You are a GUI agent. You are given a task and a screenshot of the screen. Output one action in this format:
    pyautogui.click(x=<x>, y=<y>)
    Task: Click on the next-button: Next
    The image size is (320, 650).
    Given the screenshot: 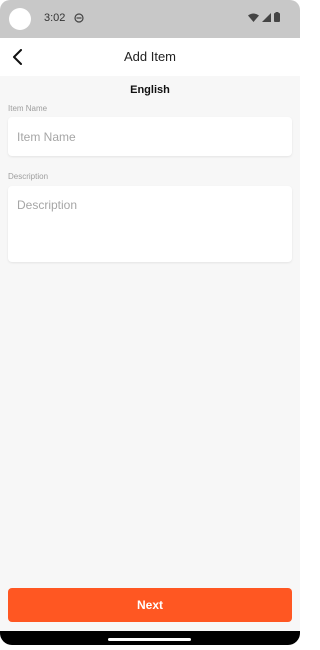 What is the action you would take?
    pyautogui.click(x=150, y=605)
    